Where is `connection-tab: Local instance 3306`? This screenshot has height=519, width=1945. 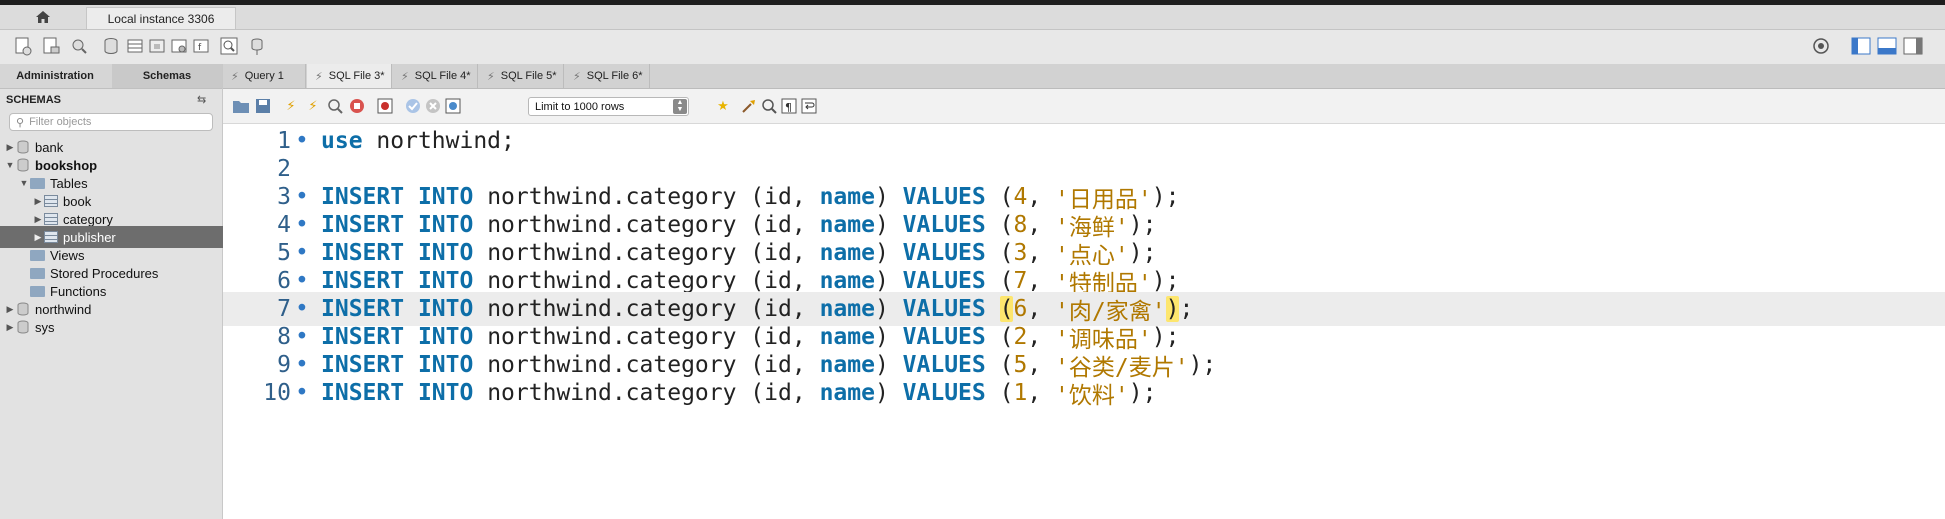
connection-tab: Local instance 3306 is located at coordinates (161, 18).